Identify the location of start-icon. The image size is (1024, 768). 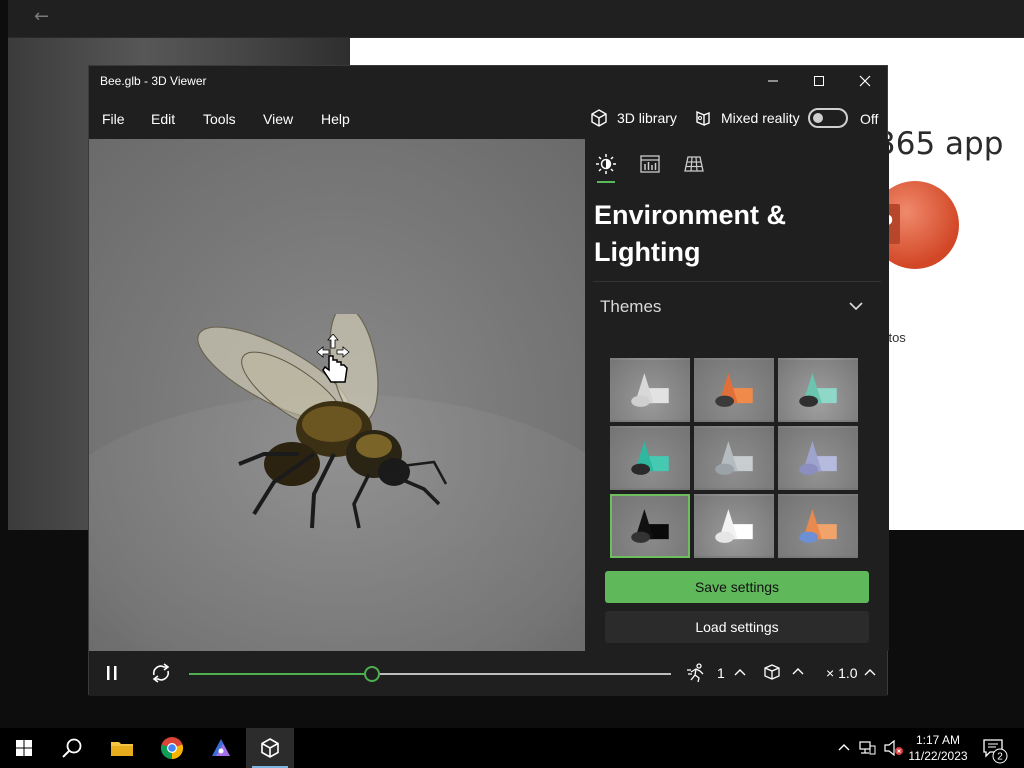
(24, 748).